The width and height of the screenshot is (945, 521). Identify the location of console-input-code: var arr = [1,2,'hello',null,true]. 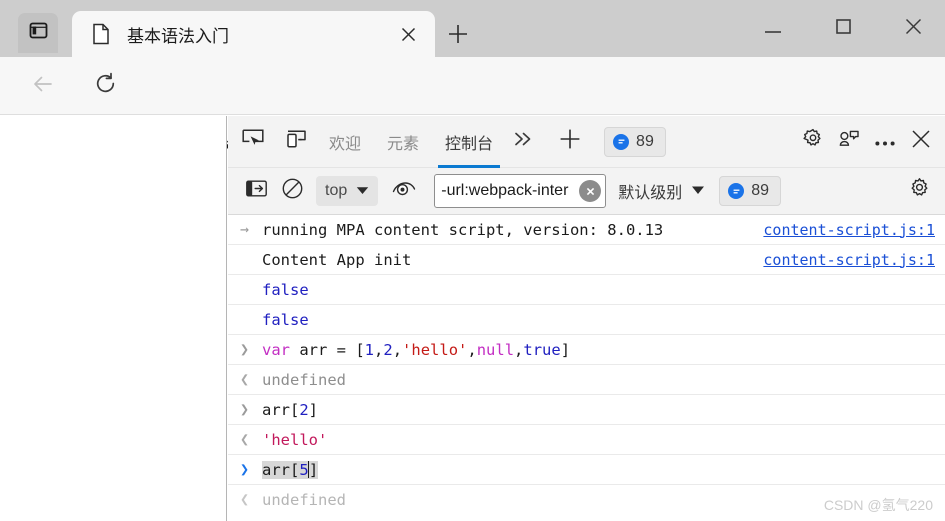
(416, 349).